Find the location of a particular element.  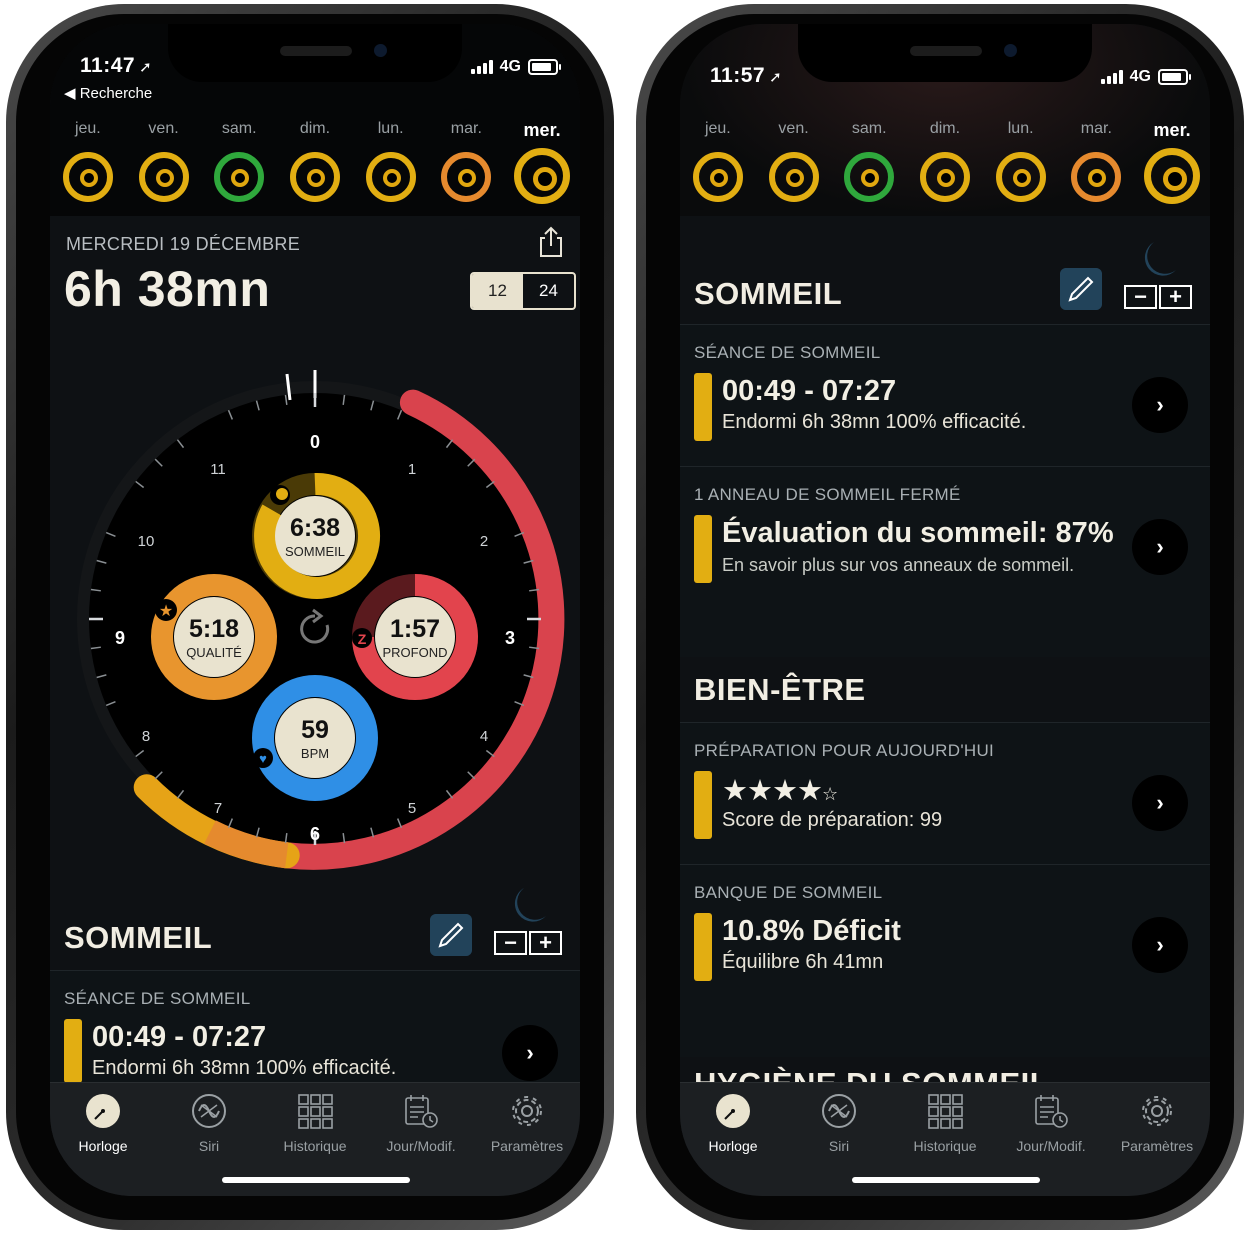

session-time-range: 00:49 - 07:27 is located at coordinates (809, 391).